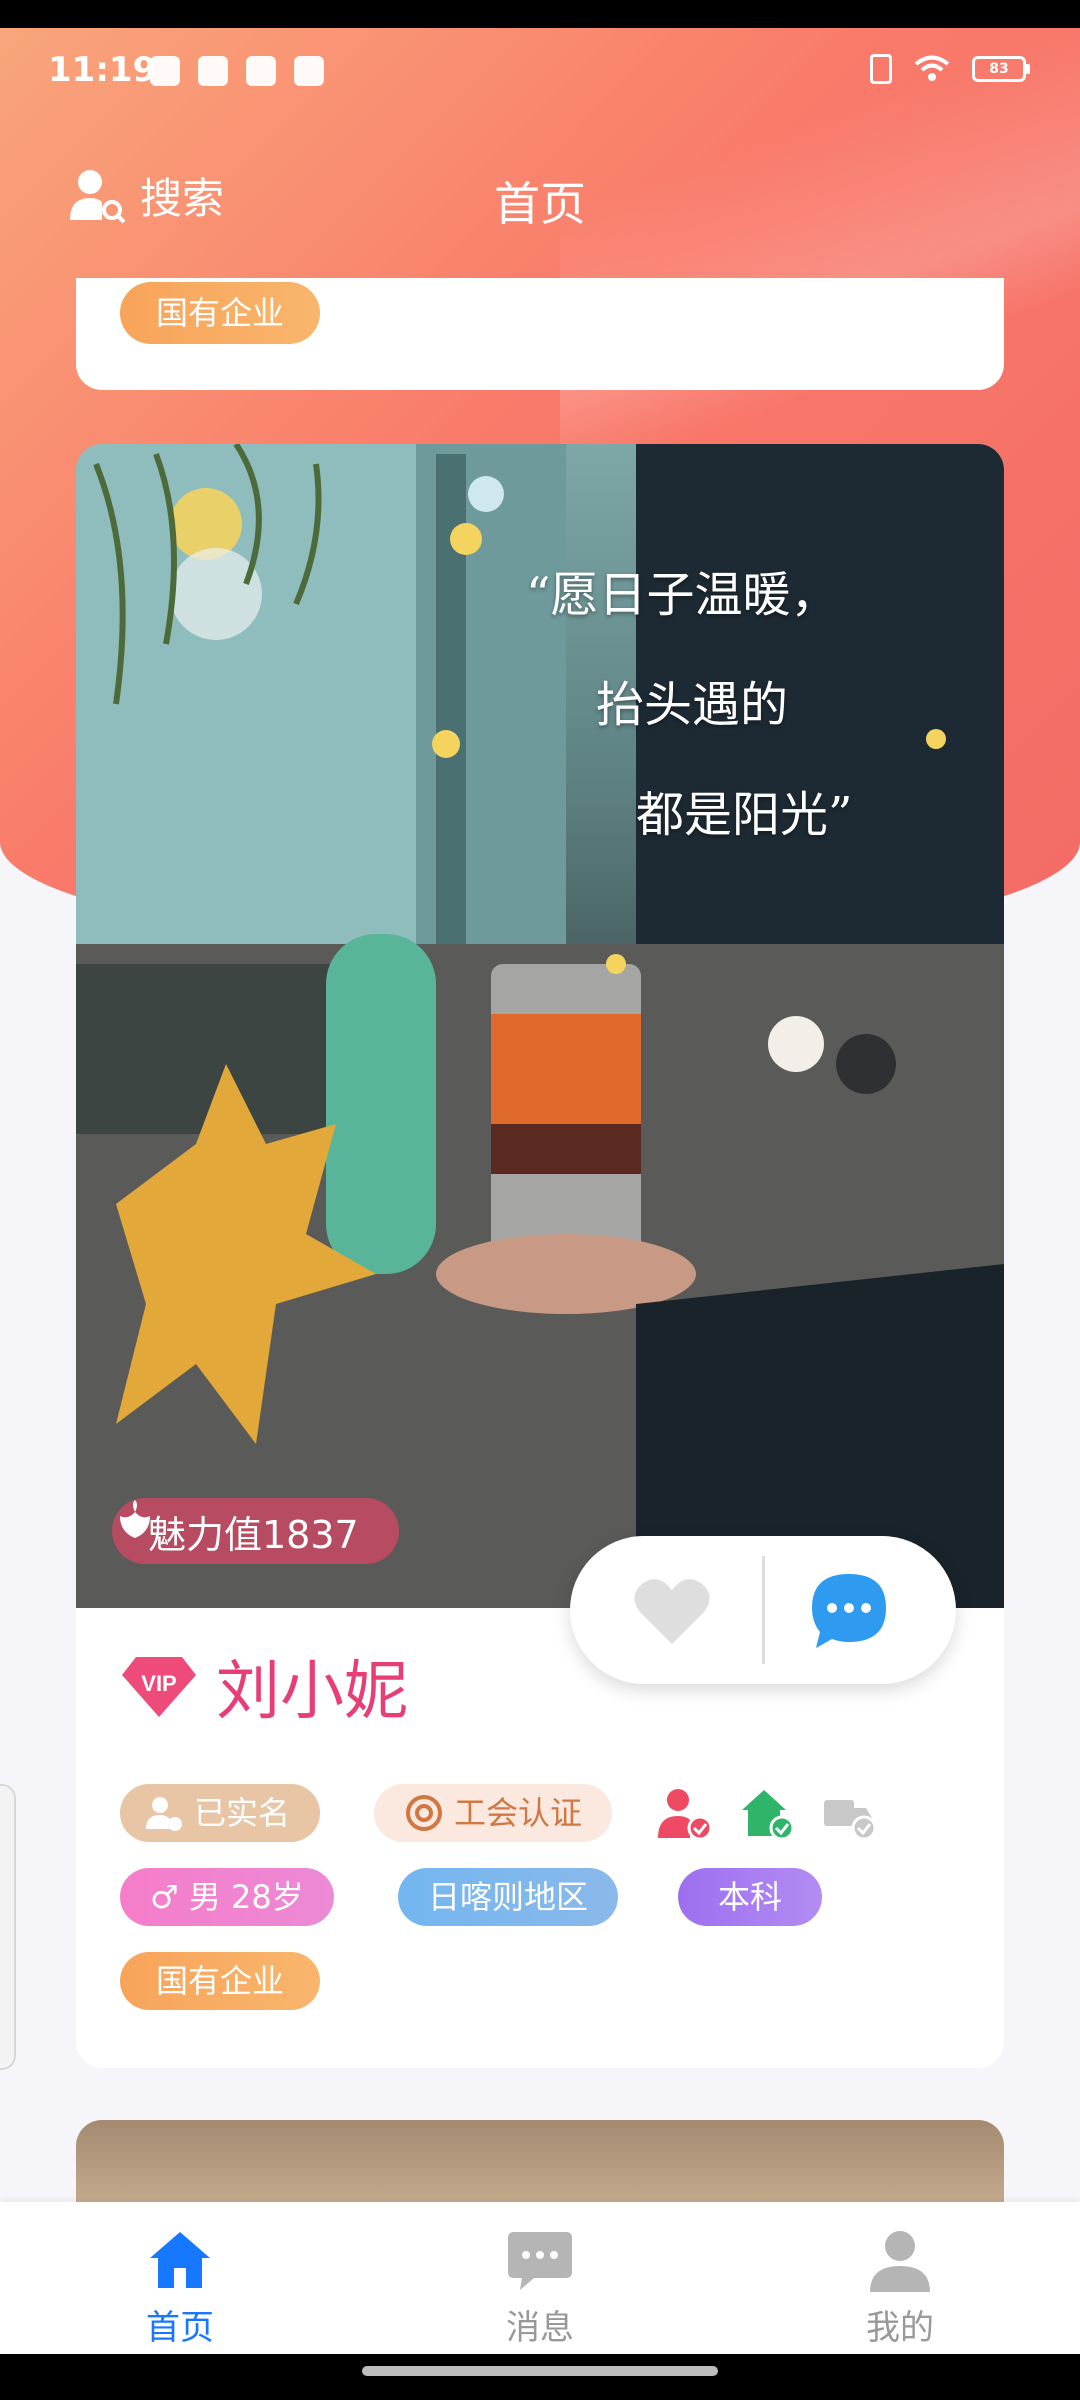 Image resolution: width=1080 pixels, height=2400 pixels. I want to click on system-status-icons: 83, so click(950, 69).